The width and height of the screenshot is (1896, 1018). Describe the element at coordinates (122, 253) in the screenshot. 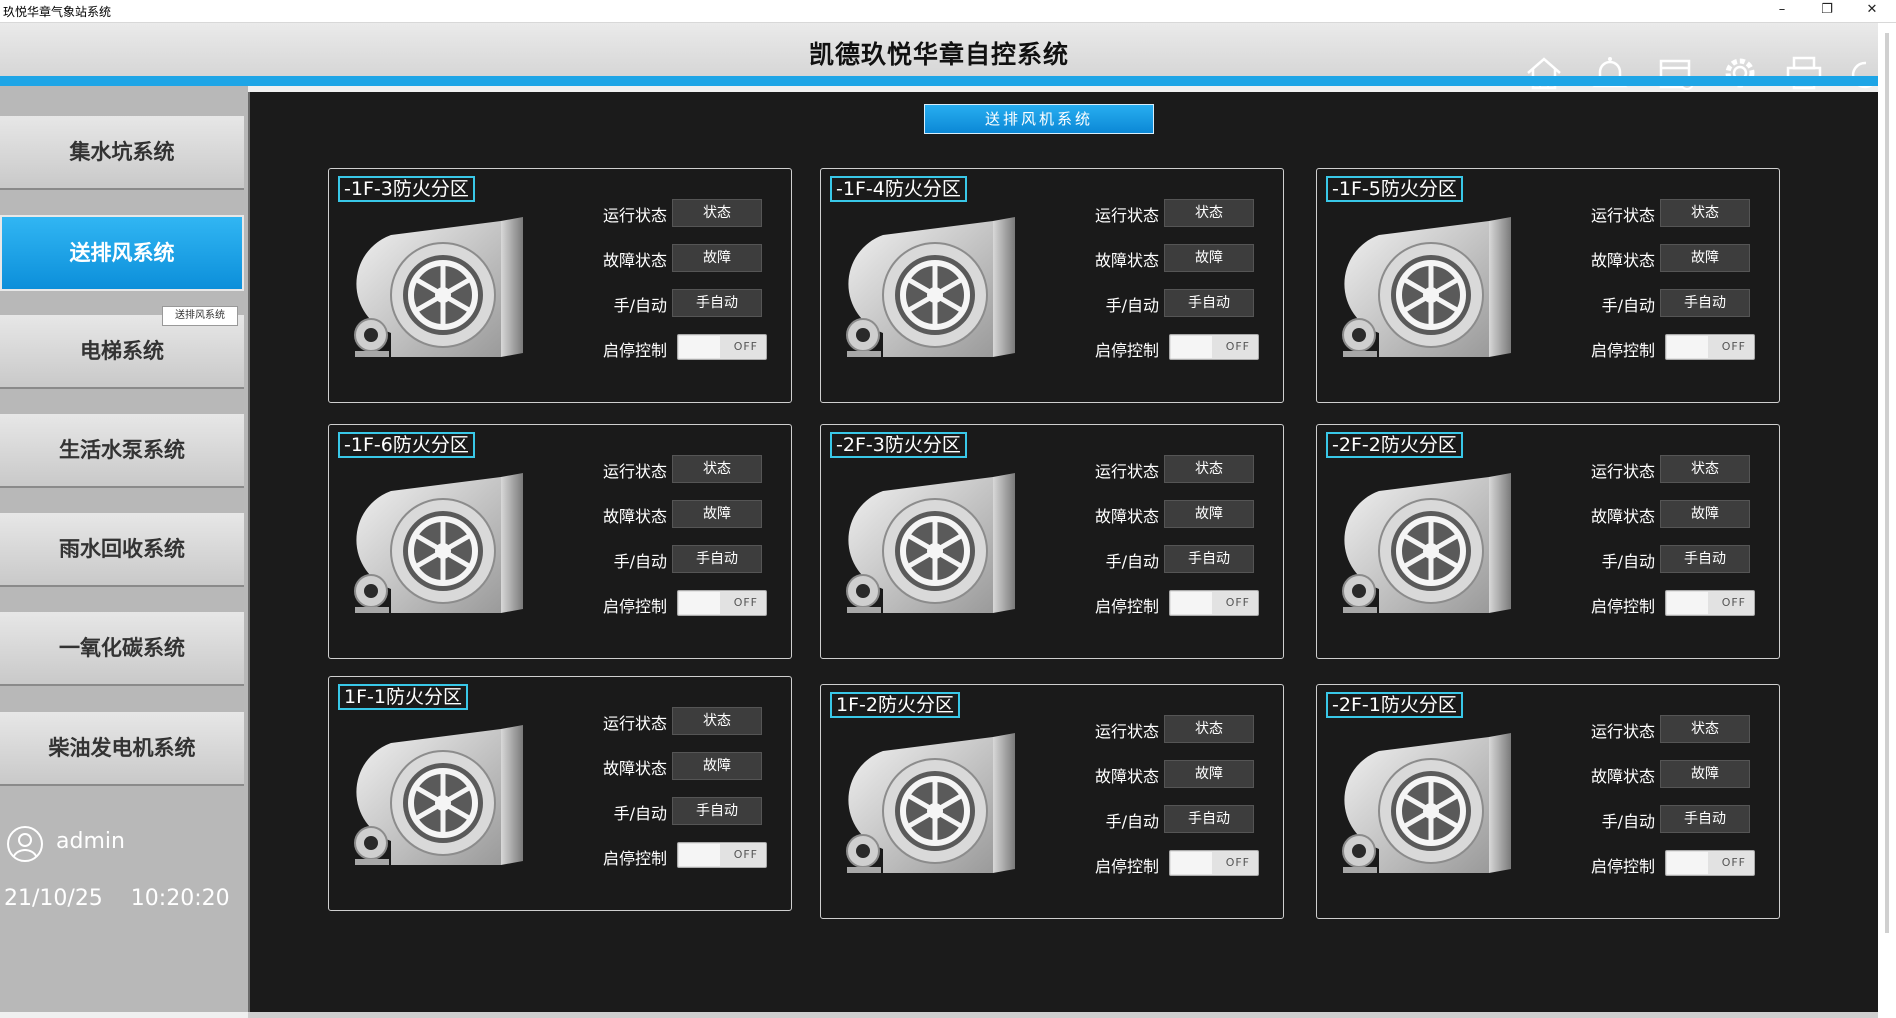

I see `sidebar-item-ventilation: 送排风系统` at that location.